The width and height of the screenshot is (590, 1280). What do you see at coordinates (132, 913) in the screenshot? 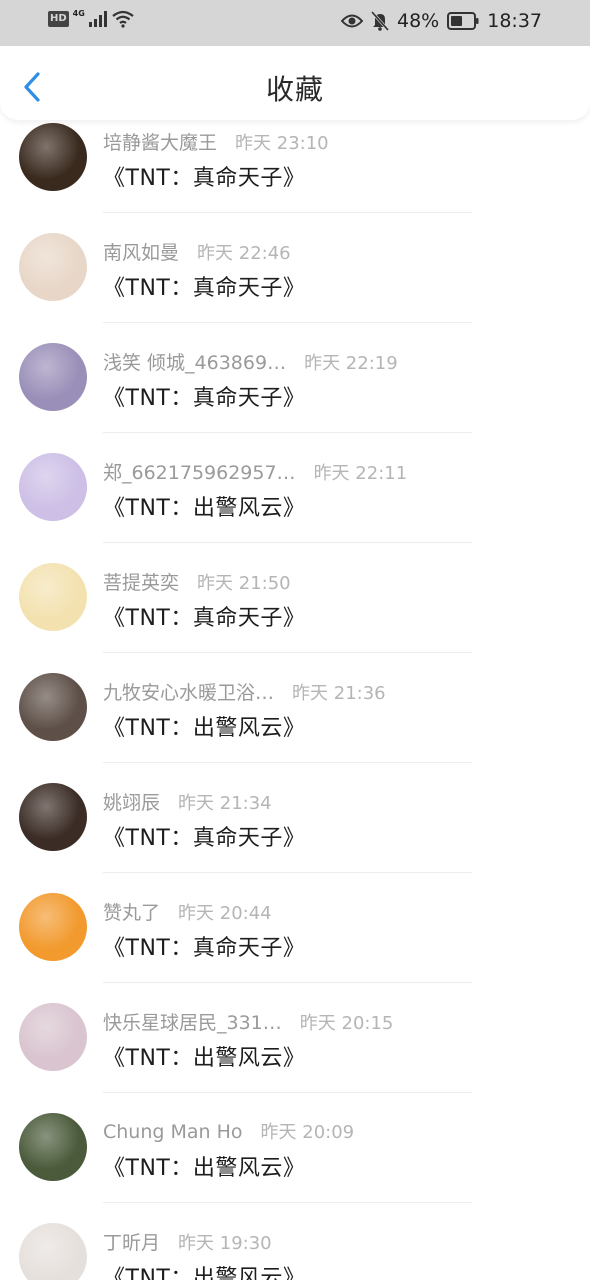
I see `user-name: 赞丸了` at bounding box center [132, 913].